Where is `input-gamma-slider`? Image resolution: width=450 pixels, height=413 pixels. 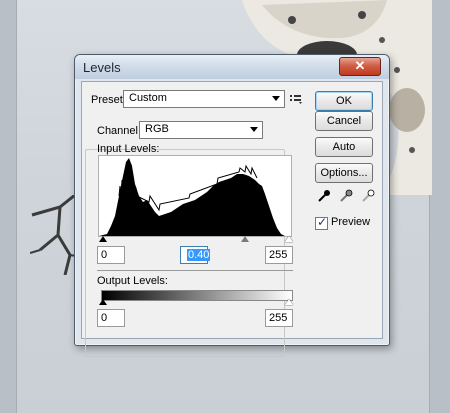
input-gamma-slider is located at coordinates (245, 239).